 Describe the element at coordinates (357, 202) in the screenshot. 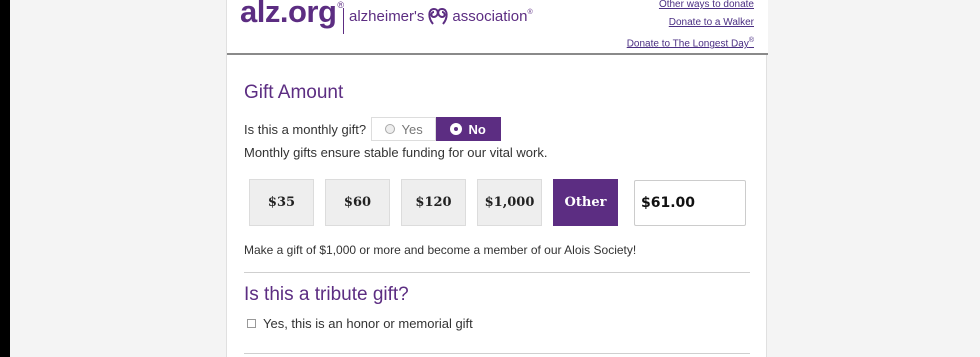

I see `amount-60-button: $60` at that location.